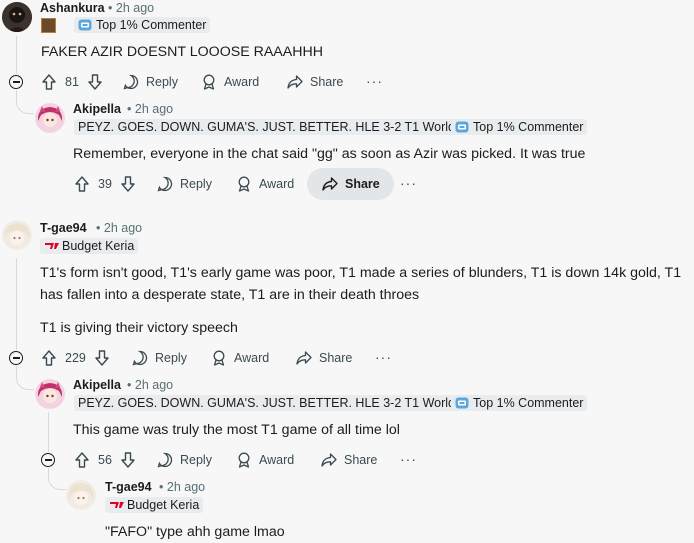 Image resolution: width=694 pixels, height=543 pixels. I want to click on vote-count: 229, so click(75, 358).